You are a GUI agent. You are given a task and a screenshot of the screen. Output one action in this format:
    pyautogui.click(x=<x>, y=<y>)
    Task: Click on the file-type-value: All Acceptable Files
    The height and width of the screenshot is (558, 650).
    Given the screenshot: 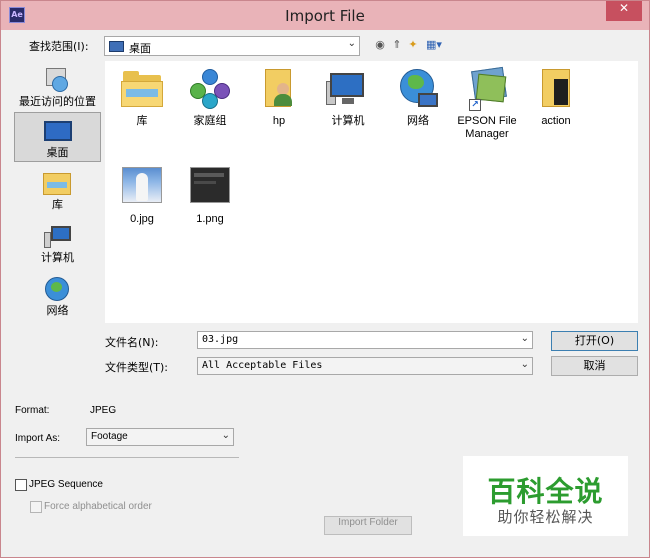 What is the action you would take?
    pyautogui.click(x=262, y=365)
    